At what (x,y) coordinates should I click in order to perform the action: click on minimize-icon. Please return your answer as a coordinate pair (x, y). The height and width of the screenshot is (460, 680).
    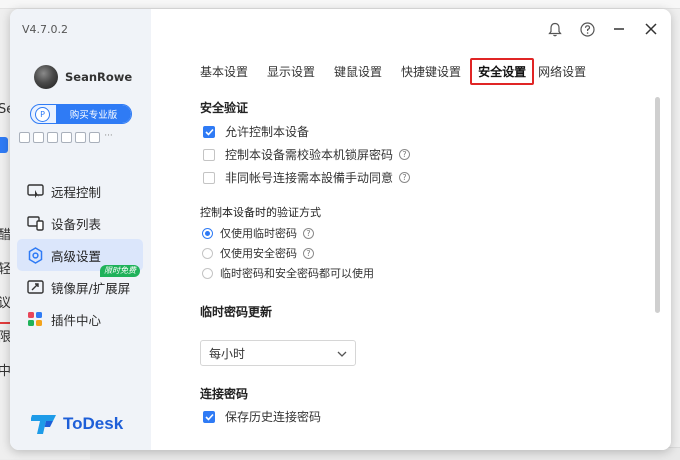
    Looking at the image, I should click on (619, 29).